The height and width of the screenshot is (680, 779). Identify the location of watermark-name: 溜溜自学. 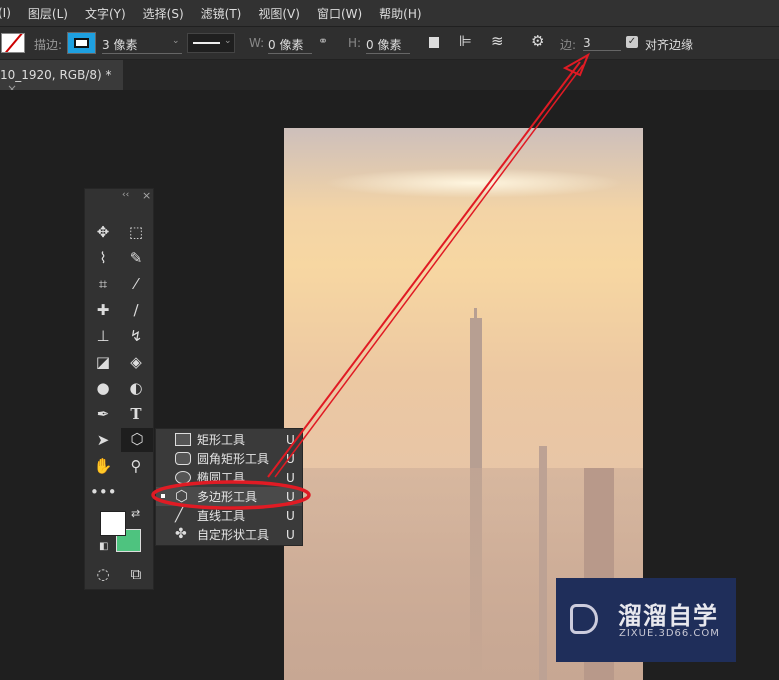
(668, 616).